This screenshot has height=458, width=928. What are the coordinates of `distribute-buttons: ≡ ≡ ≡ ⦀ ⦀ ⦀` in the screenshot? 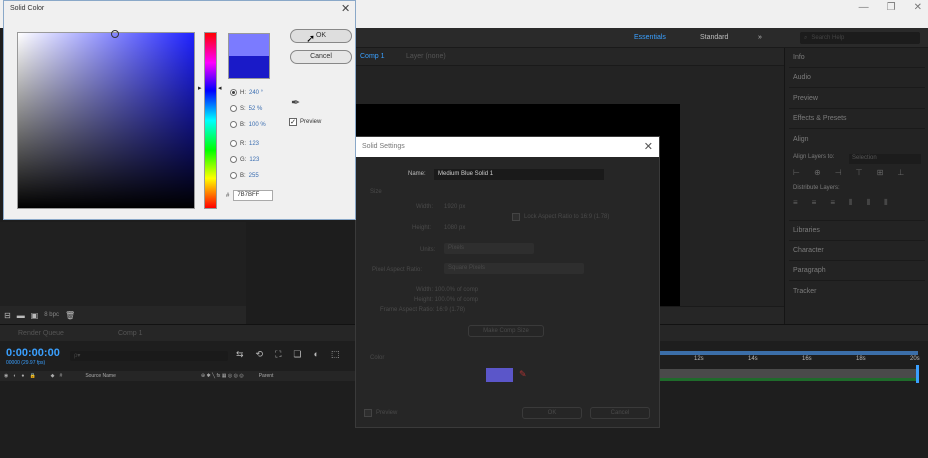 It's located at (840, 203).